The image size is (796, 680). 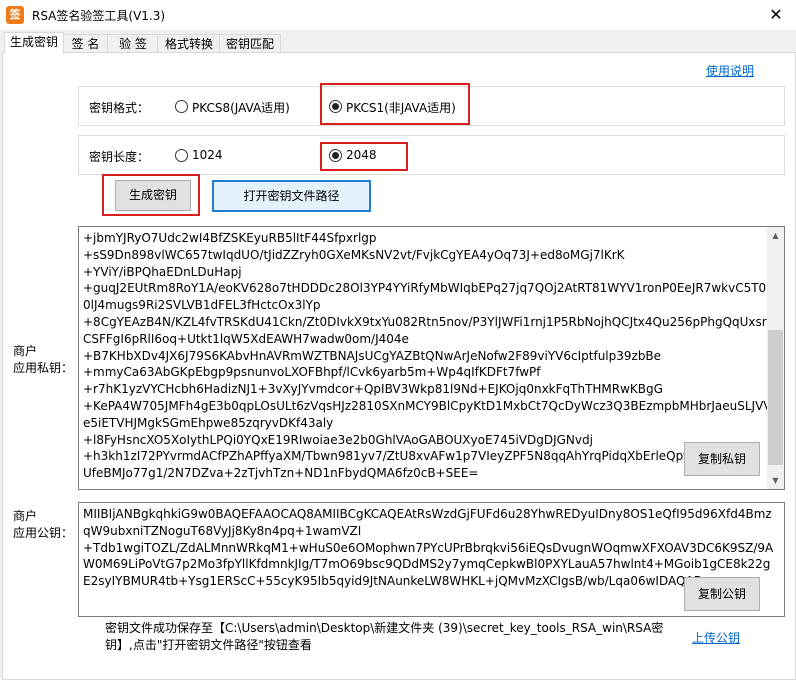 I want to click on status-line2: 钥】,点击"打开密钥文件路径"按钮查看, so click(x=208, y=645).